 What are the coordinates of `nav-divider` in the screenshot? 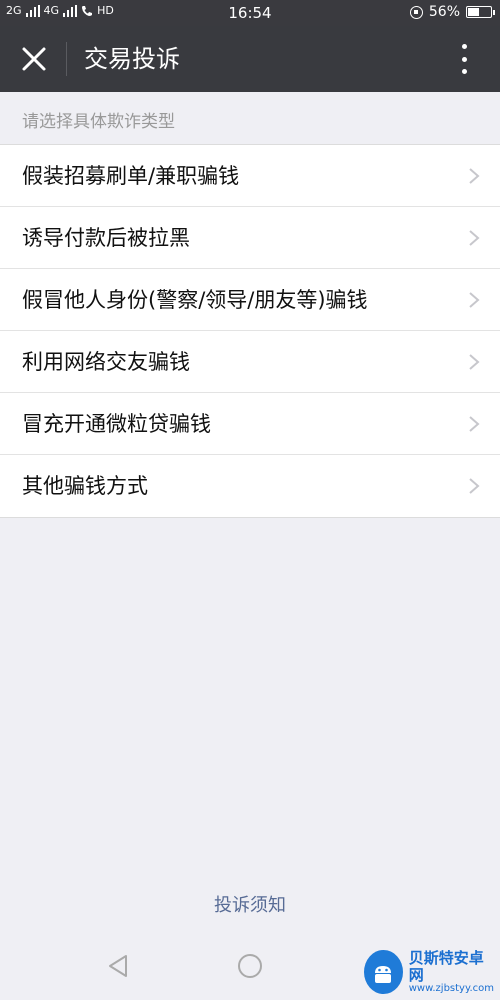 It's located at (66, 59).